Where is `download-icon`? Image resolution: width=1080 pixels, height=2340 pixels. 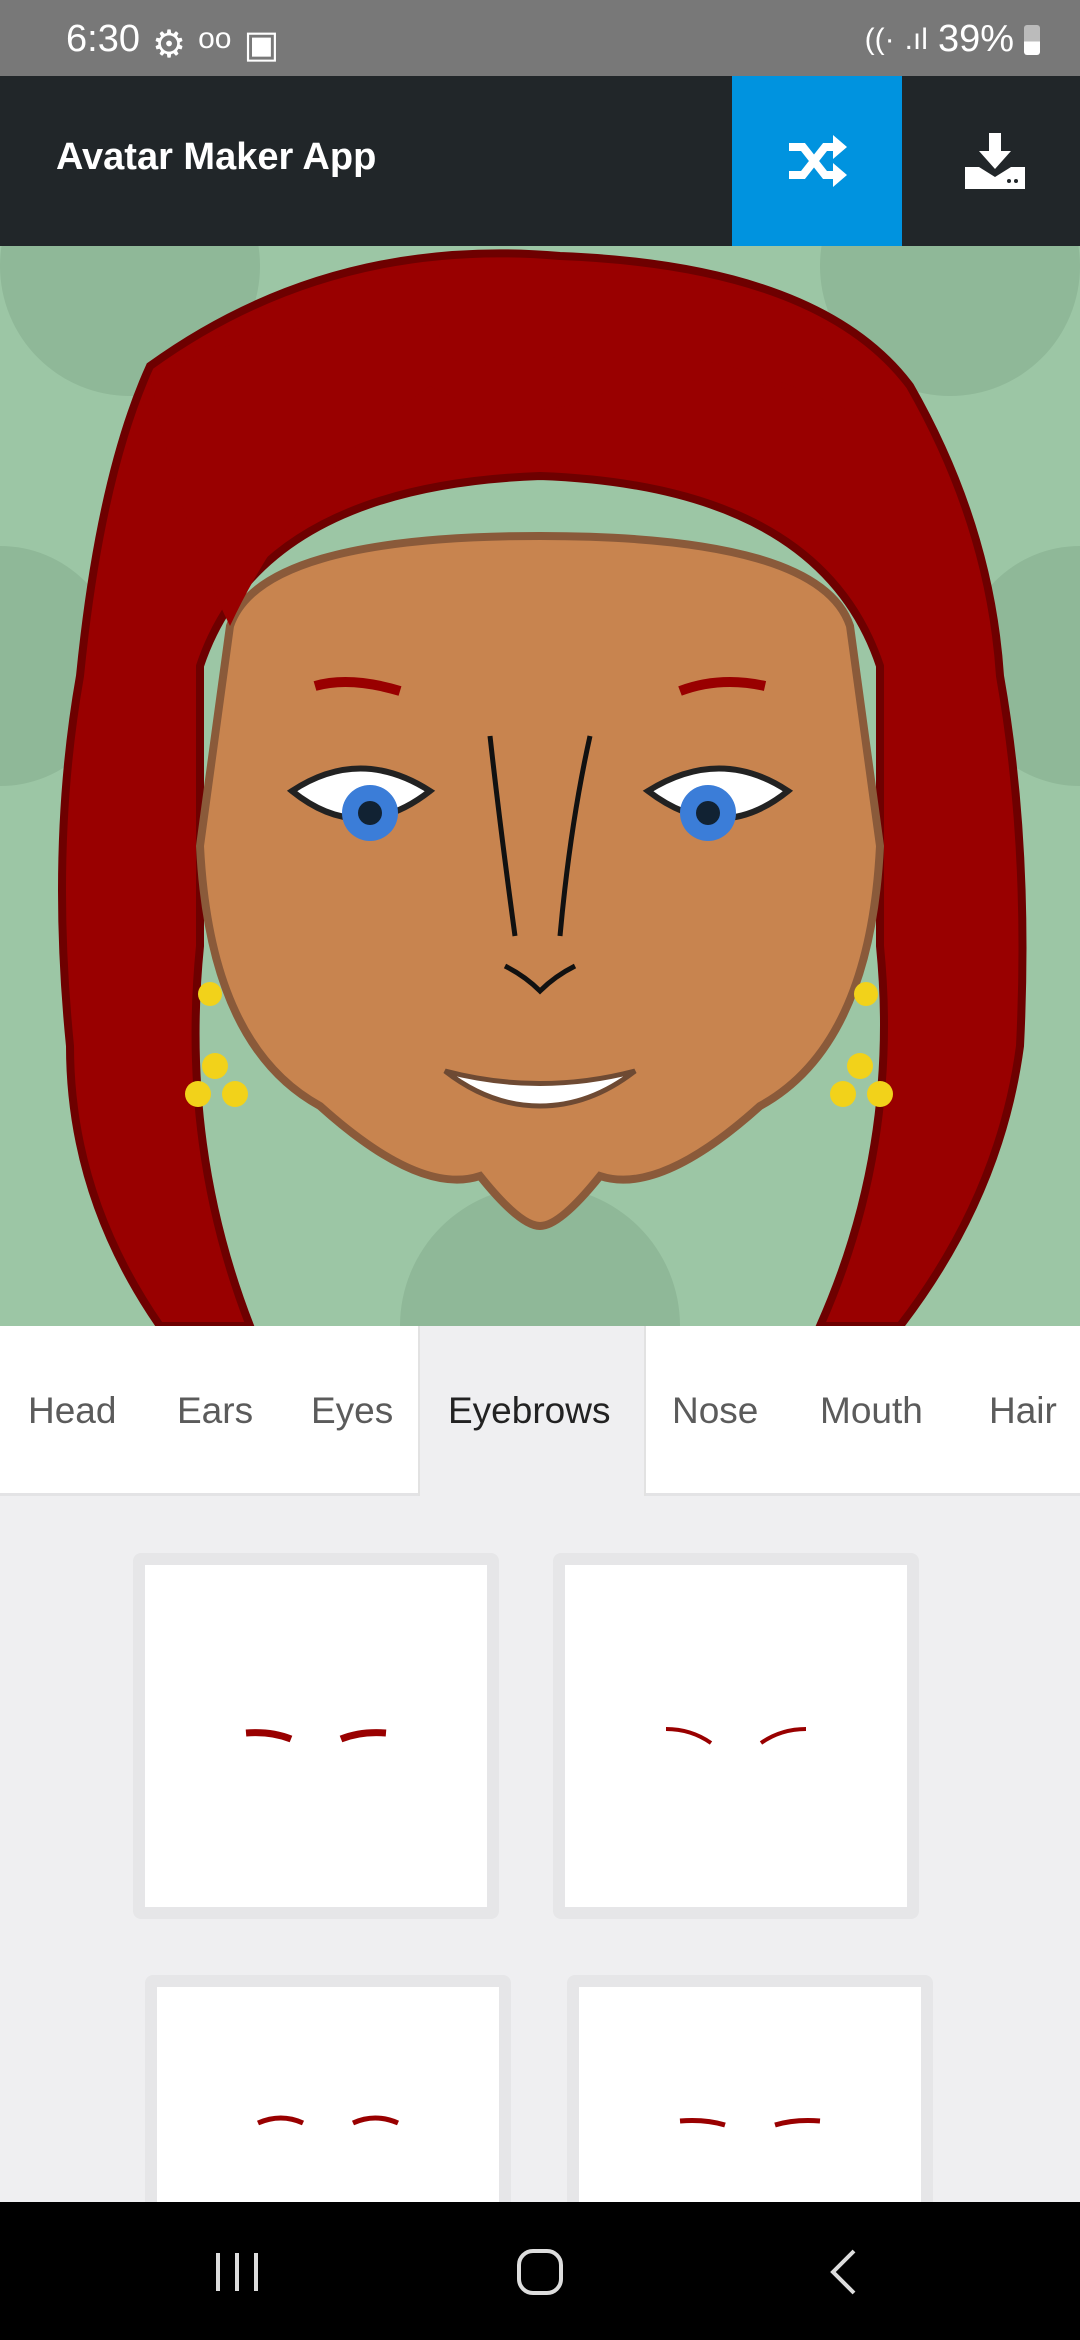
download-icon is located at coordinates (995, 161).